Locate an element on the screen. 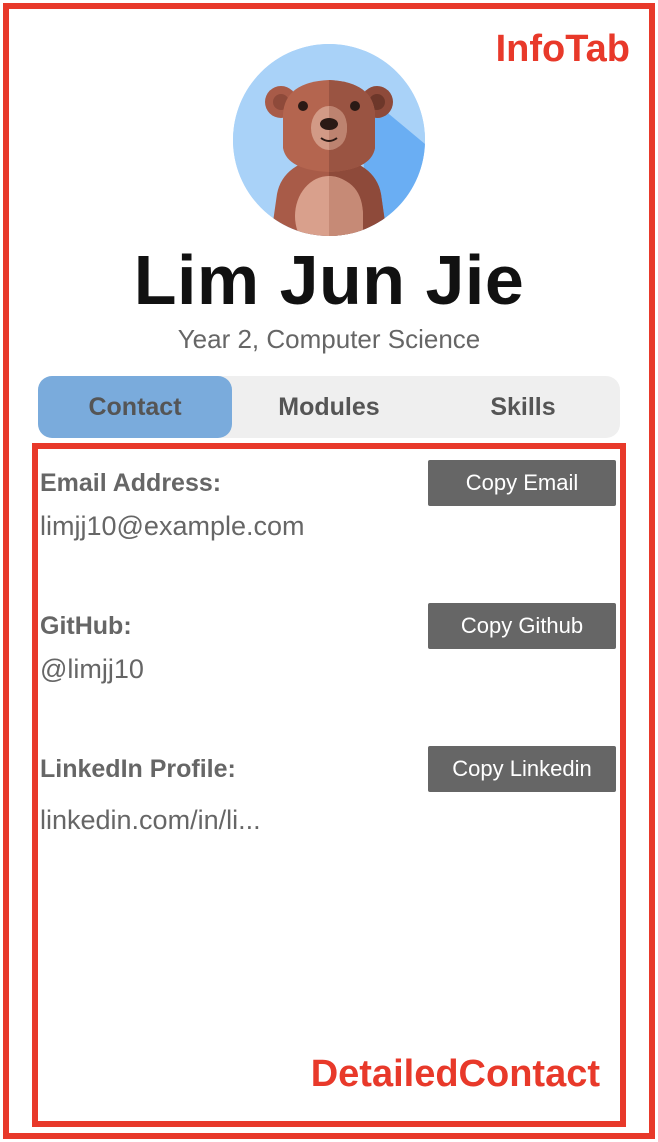 This screenshot has height=1142, width=658. tab-contact: Contact is located at coordinates (135, 407).